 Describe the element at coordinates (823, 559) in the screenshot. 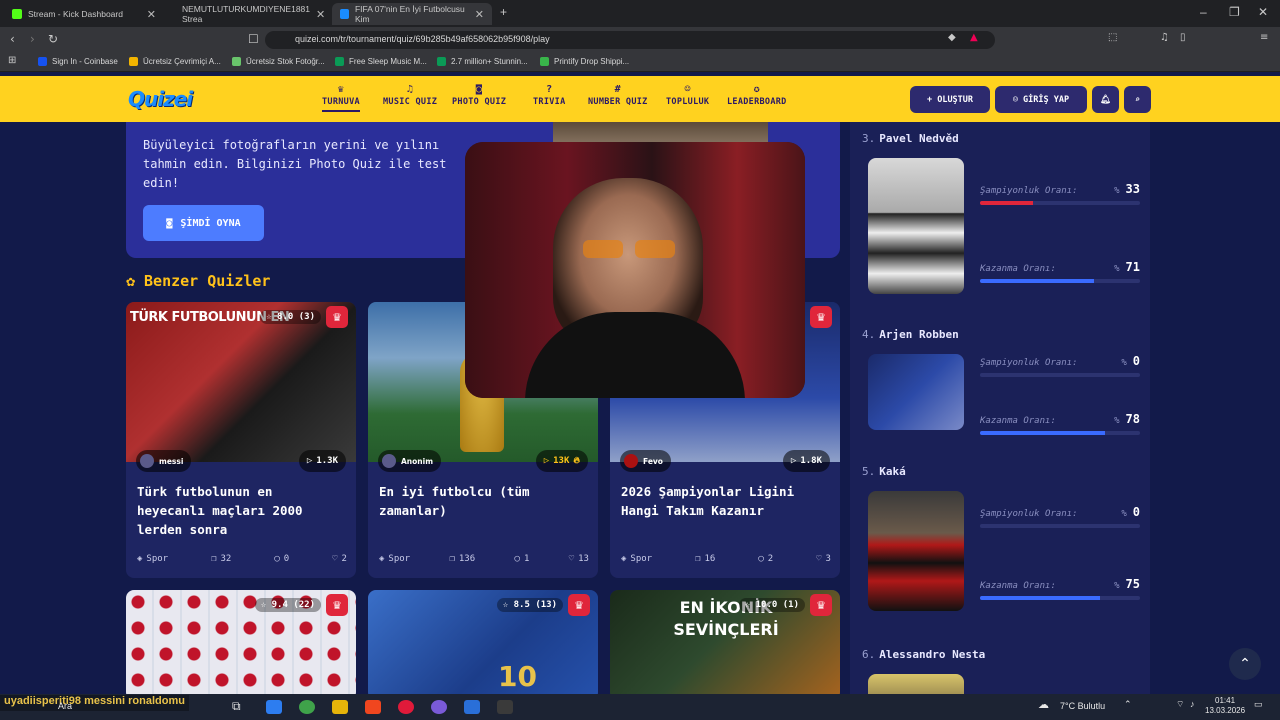

I see `likes-count: ♡ 3` at that location.